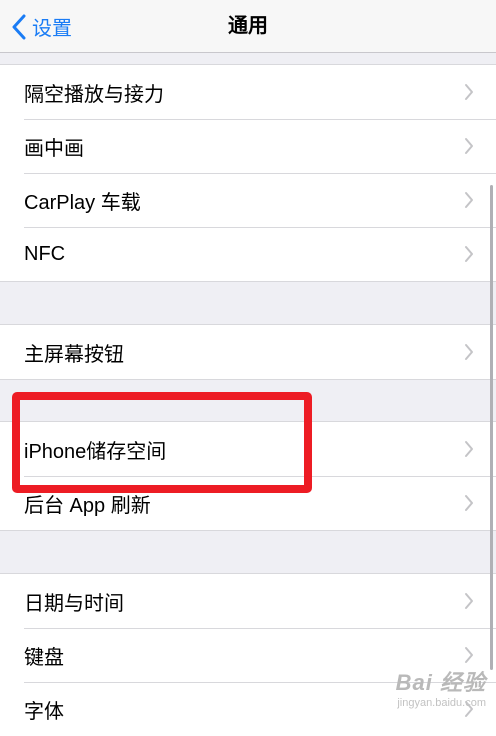 The height and width of the screenshot is (736, 496). Describe the element at coordinates (248, 92) in the screenshot. I see `list-item-airplay-handoff: 隔空播放与接力` at that location.